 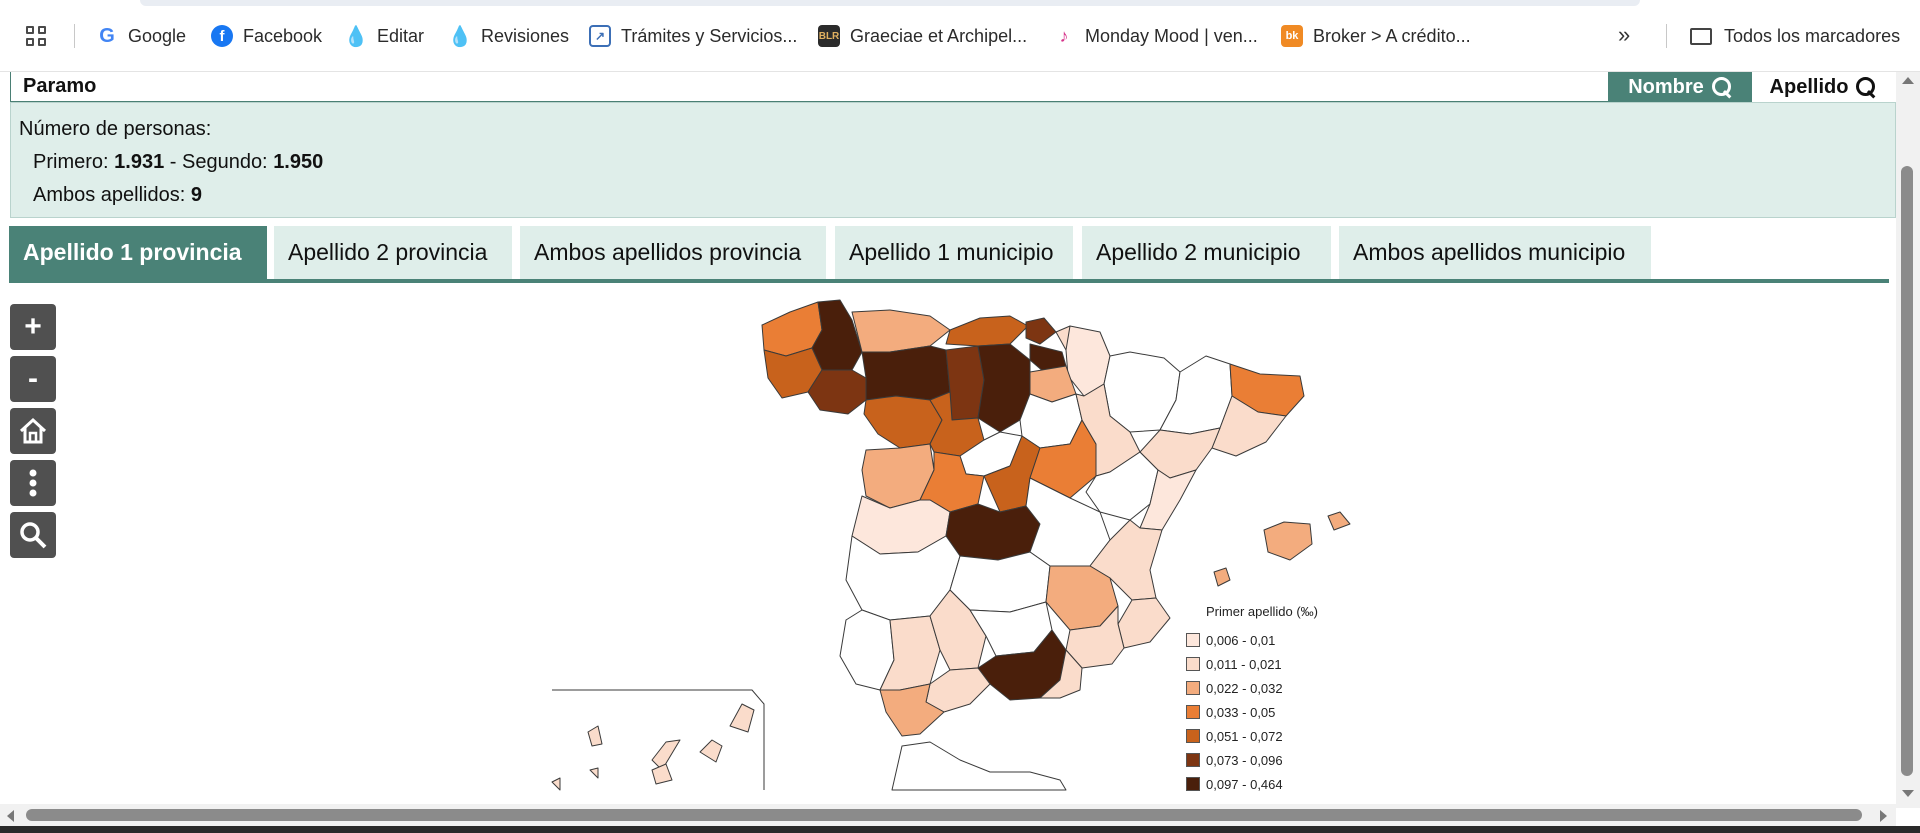 I want to click on taskbar-edge, so click(x=960, y=829).